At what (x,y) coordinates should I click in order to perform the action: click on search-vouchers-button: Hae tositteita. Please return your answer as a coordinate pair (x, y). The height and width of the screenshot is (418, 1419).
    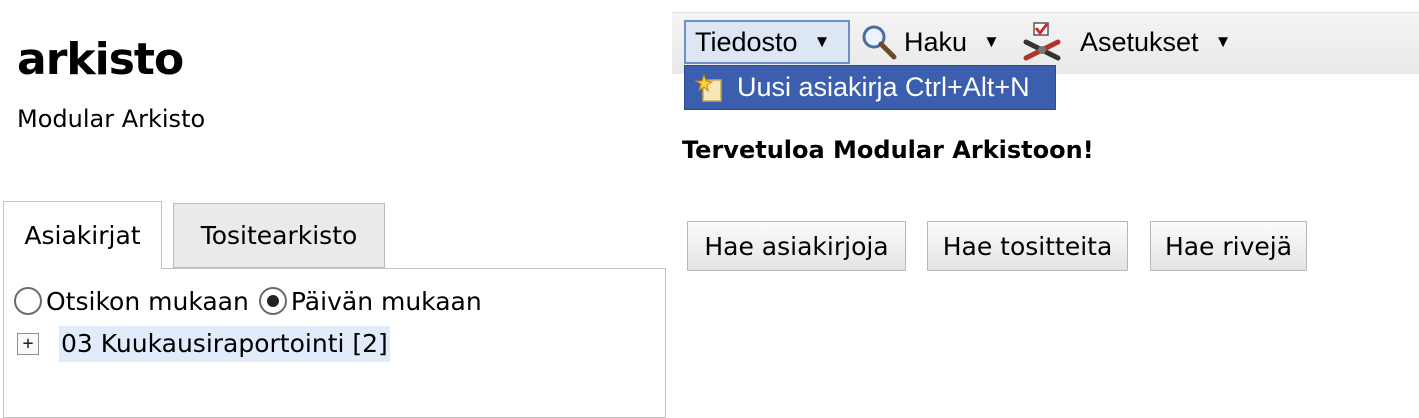
    Looking at the image, I should click on (1027, 246).